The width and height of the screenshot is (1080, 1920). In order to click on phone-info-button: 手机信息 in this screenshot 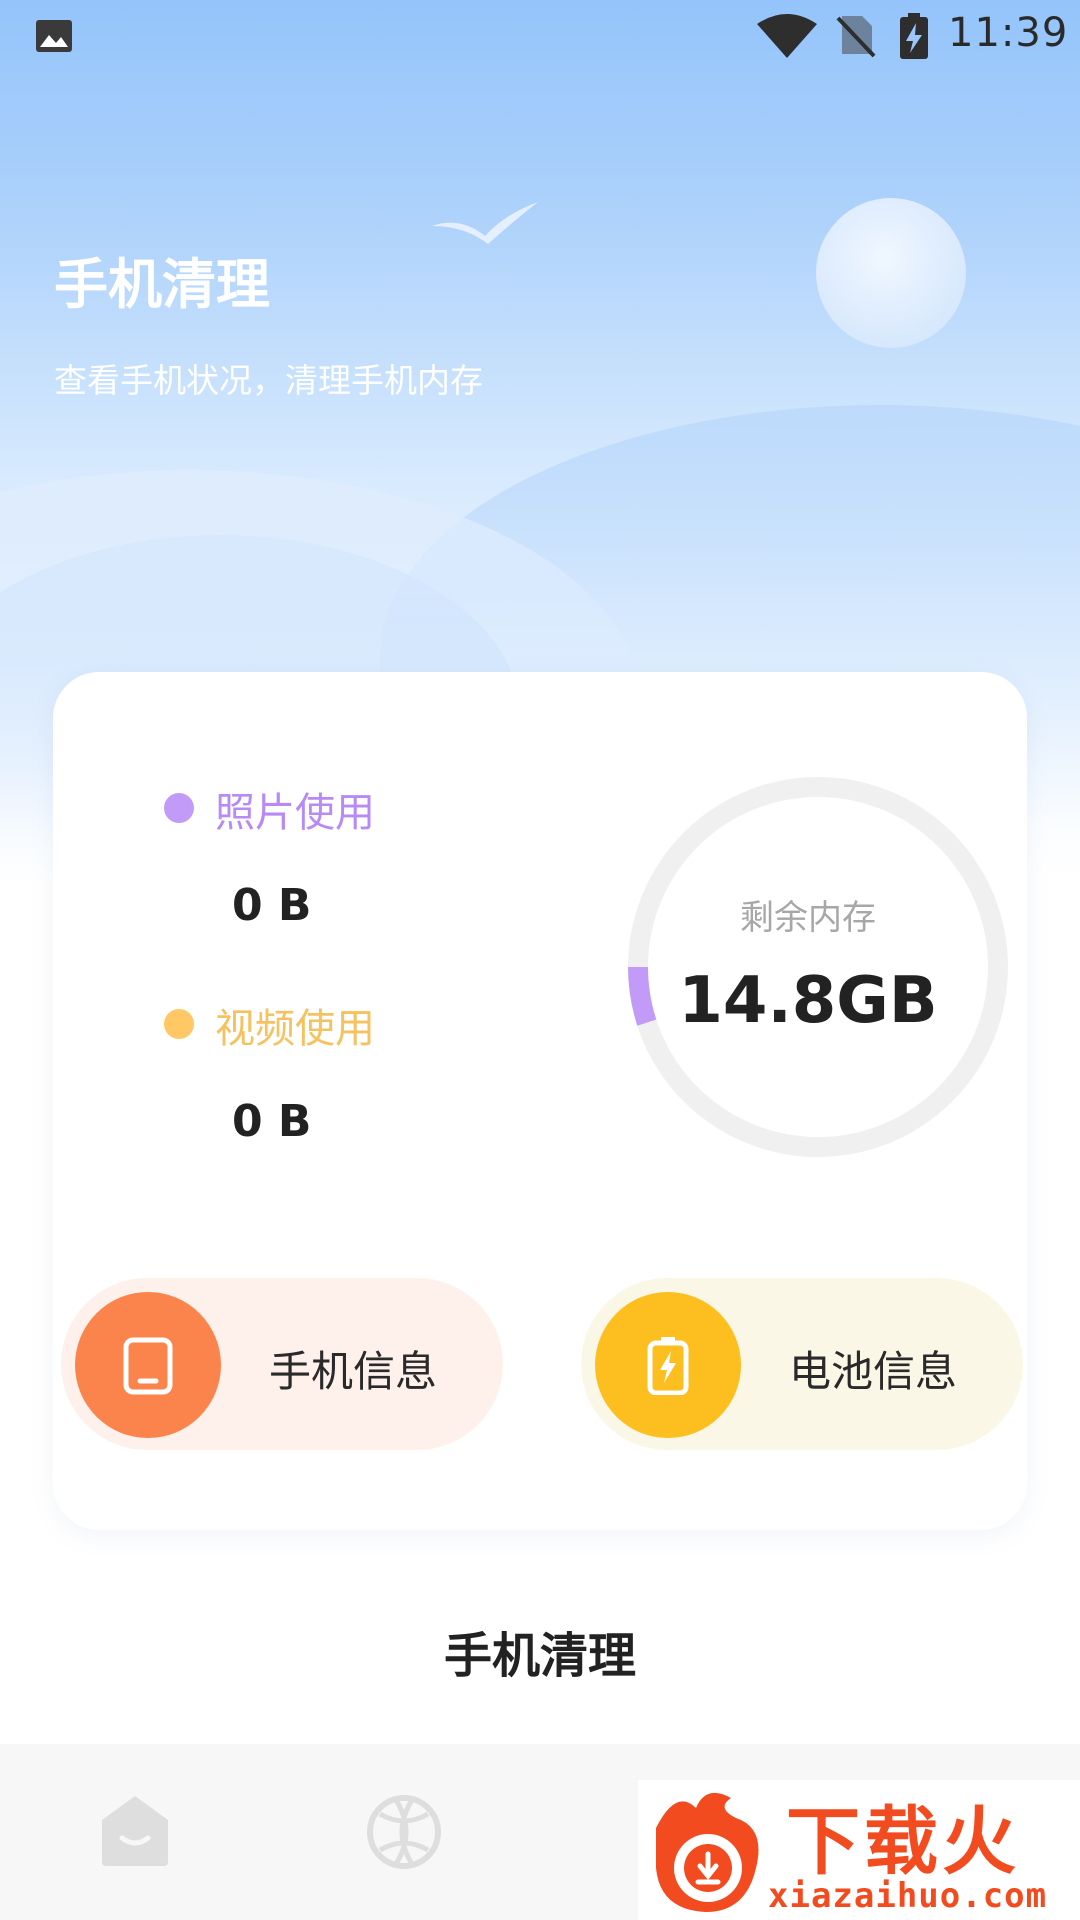, I will do `click(282, 1364)`.